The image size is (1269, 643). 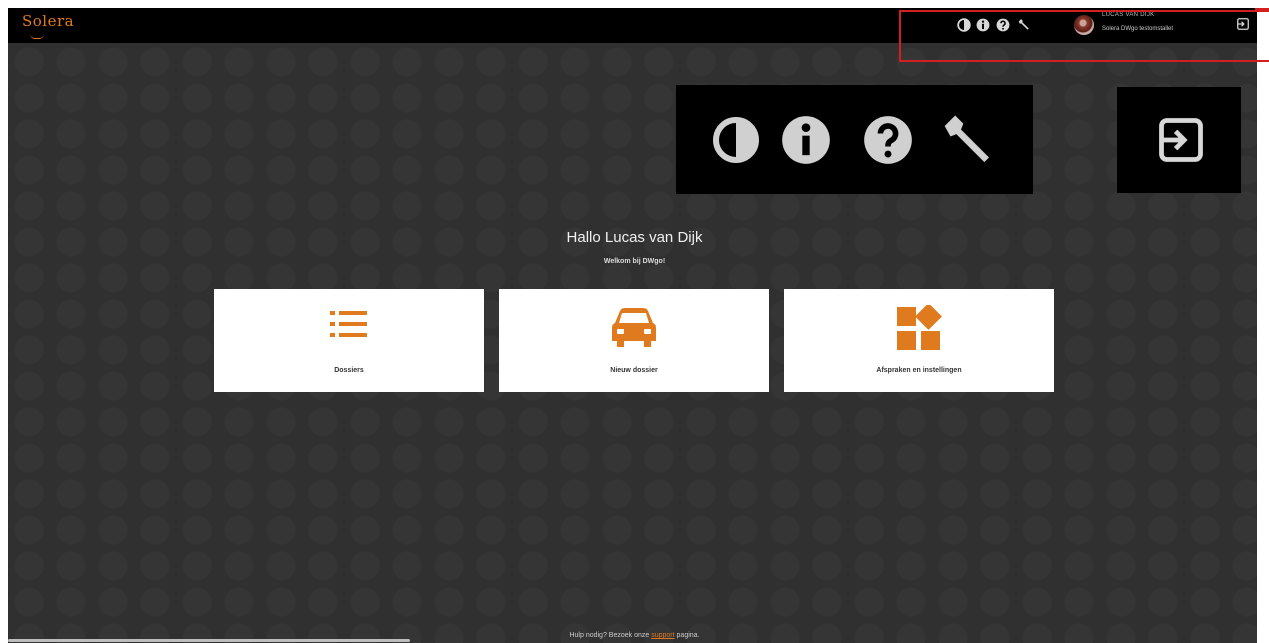 I want to click on logo-swoosh, so click(x=37, y=36).